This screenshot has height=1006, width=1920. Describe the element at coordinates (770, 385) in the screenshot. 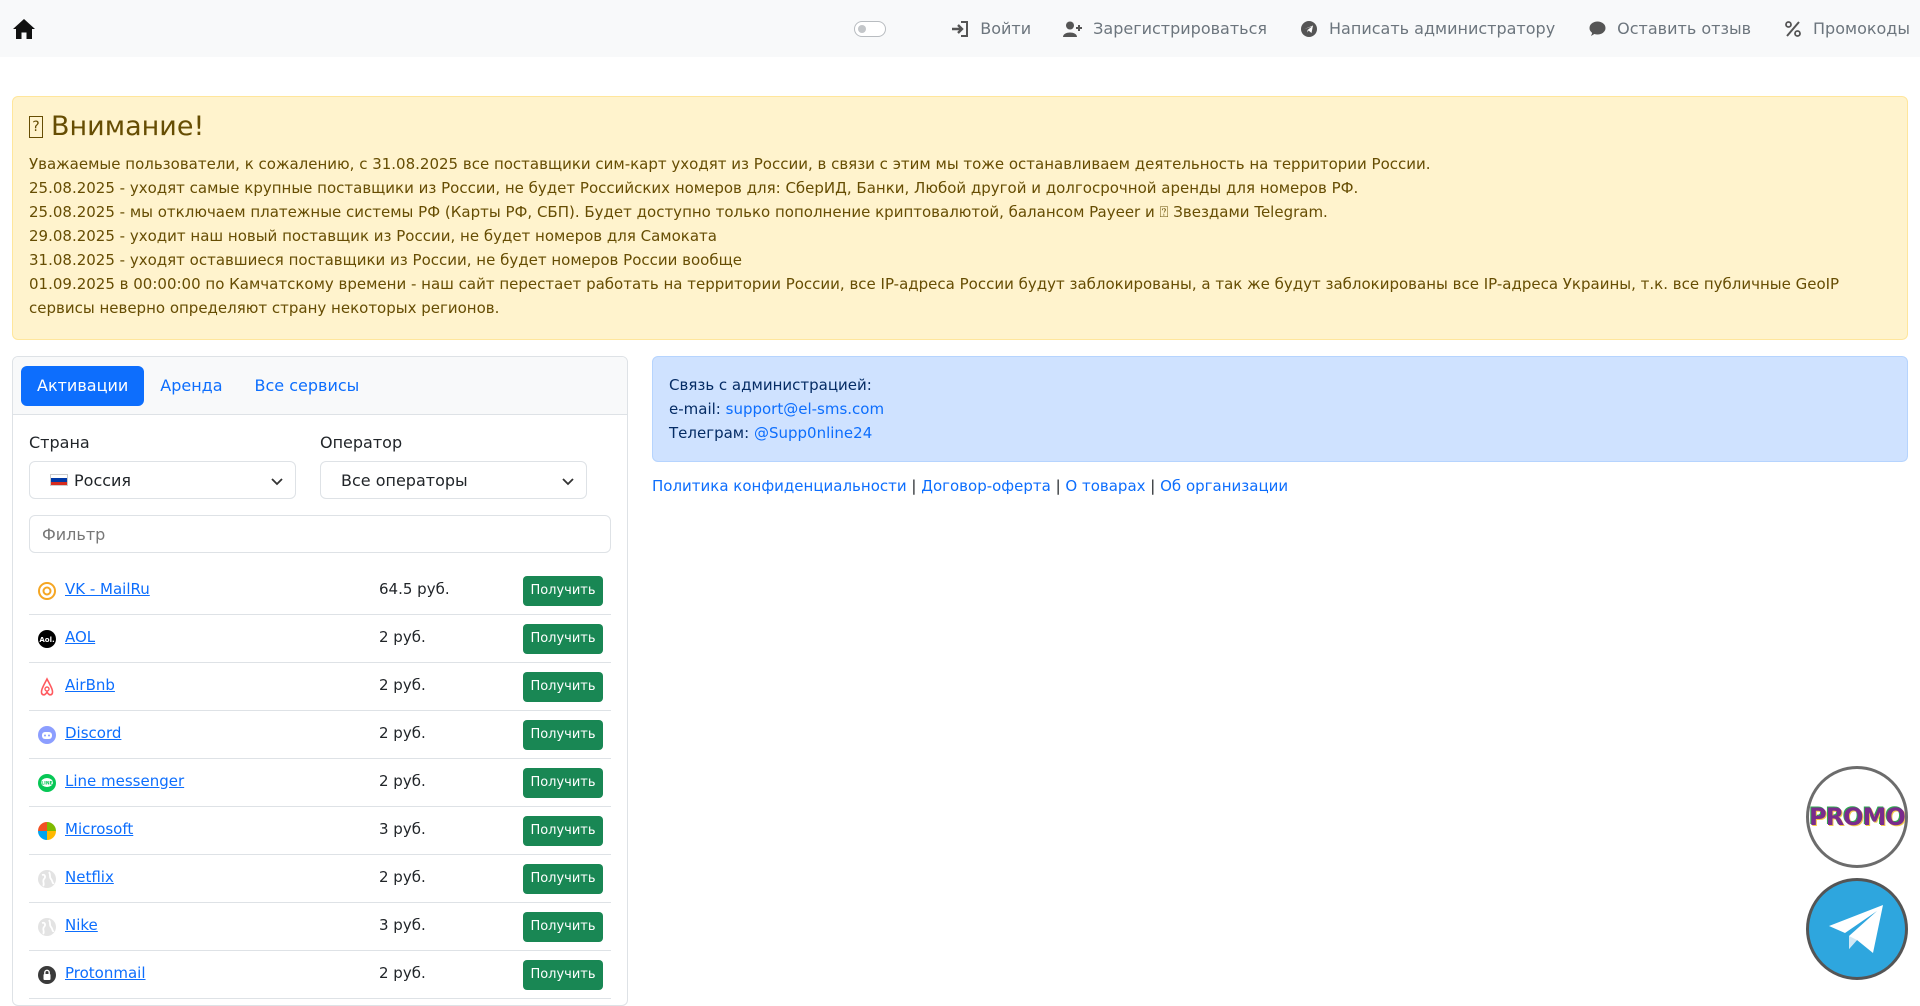

I see `contact-title: Связь с администрацией:` at that location.